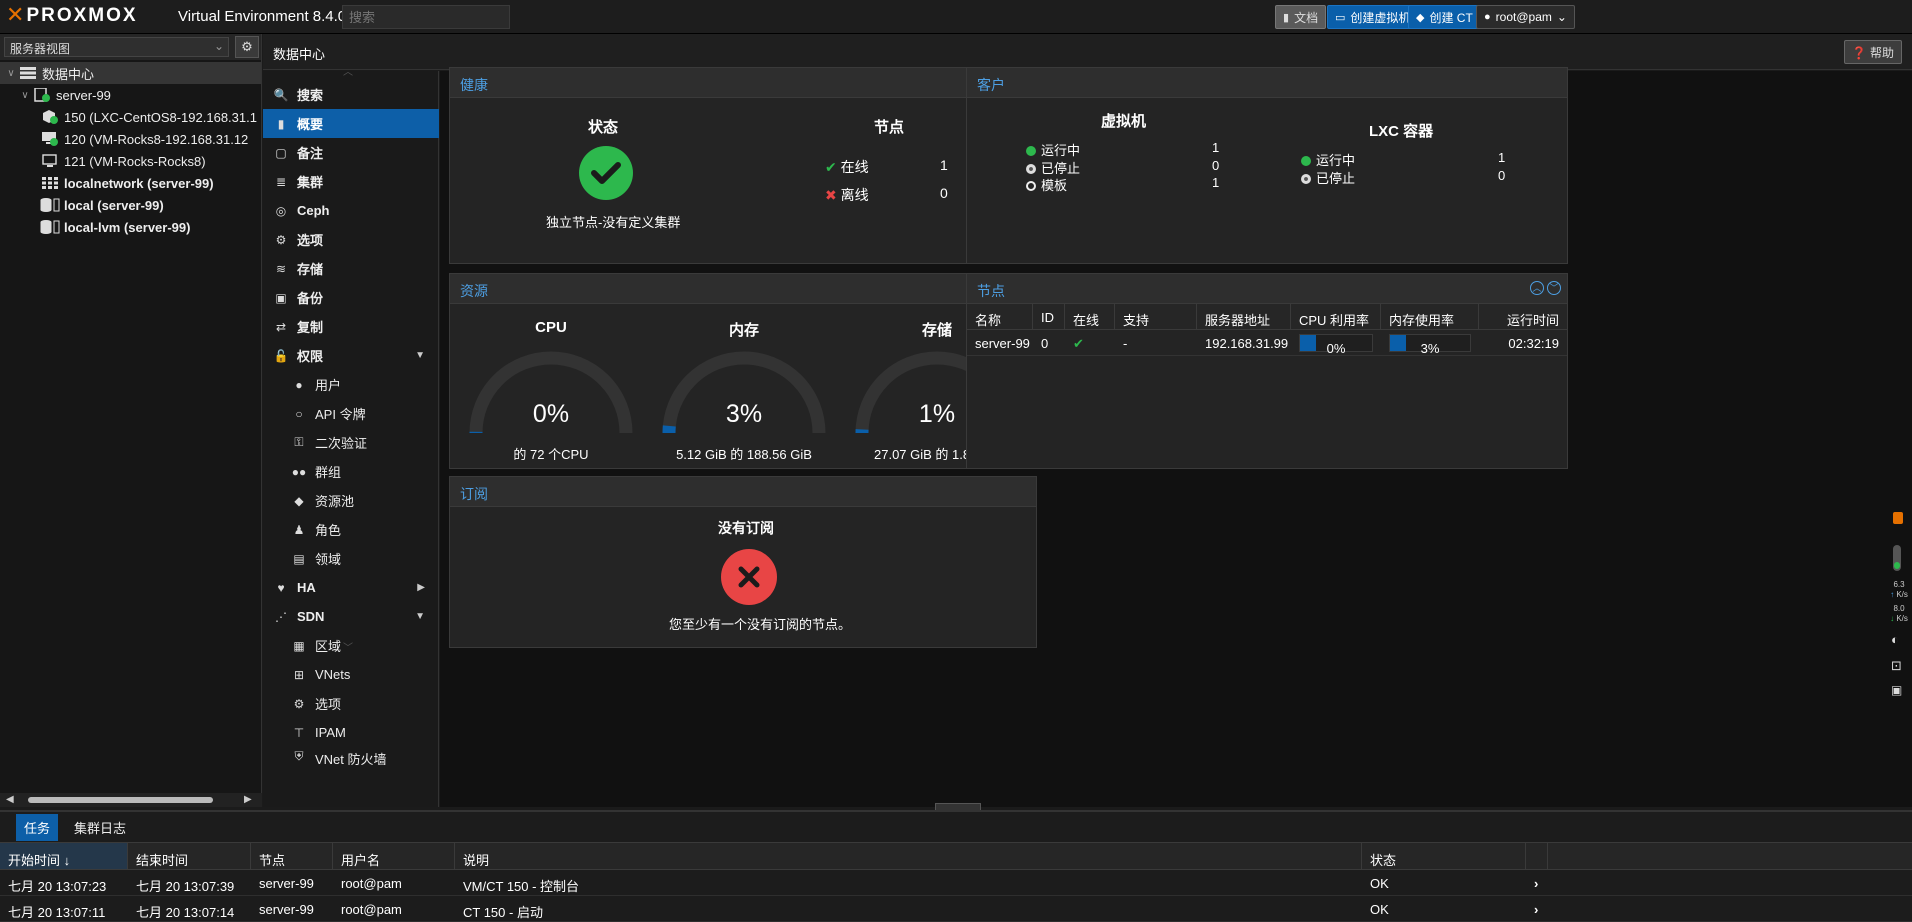 This screenshot has width=1912, height=922. Describe the element at coordinates (130, 95) in the screenshot. I see `tree-item-server: ∨ server-99` at that location.